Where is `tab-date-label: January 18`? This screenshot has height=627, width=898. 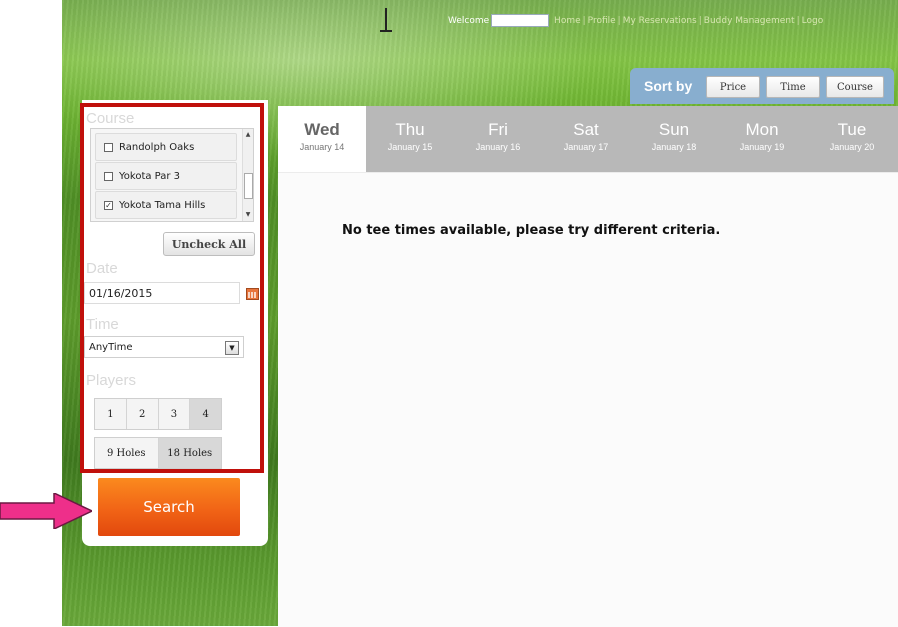
tab-date-label: January 18 is located at coordinates (674, 147).